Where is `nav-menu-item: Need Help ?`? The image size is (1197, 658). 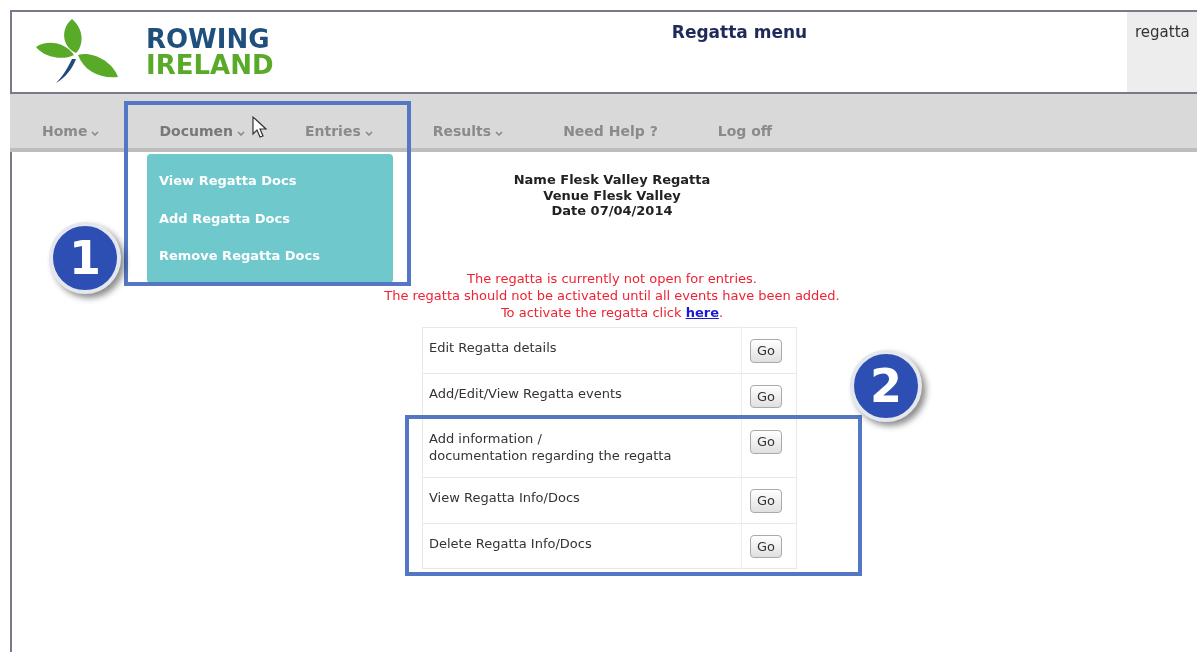
nav-menu-item: Need Help ? is located at coordinates (610, 131).